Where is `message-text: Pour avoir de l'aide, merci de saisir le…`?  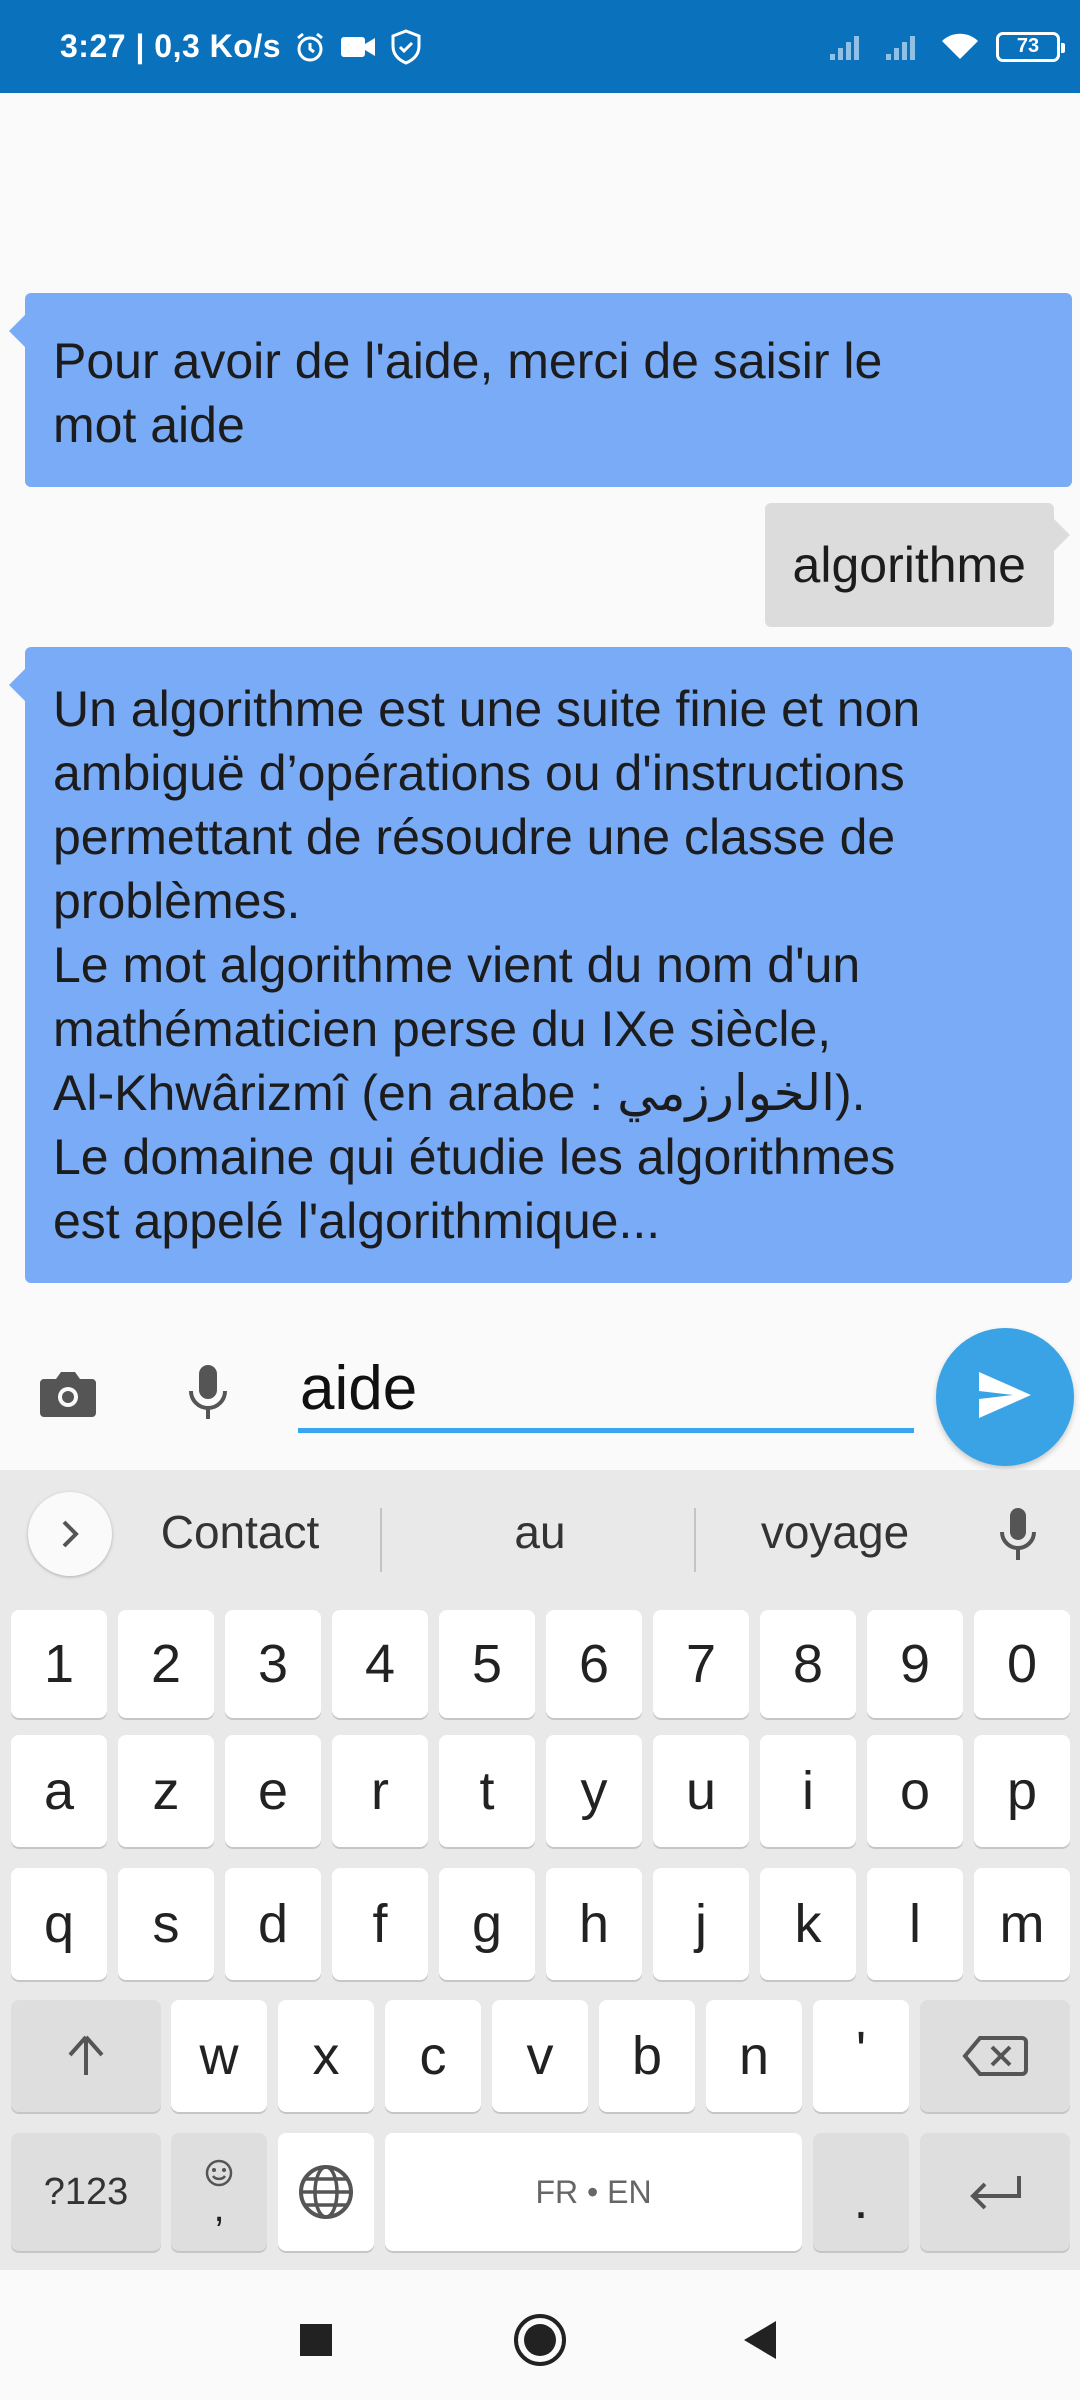 message-text: Pour avoir de l'aide, merci de saisir le… is located at coordinates (468, 393).